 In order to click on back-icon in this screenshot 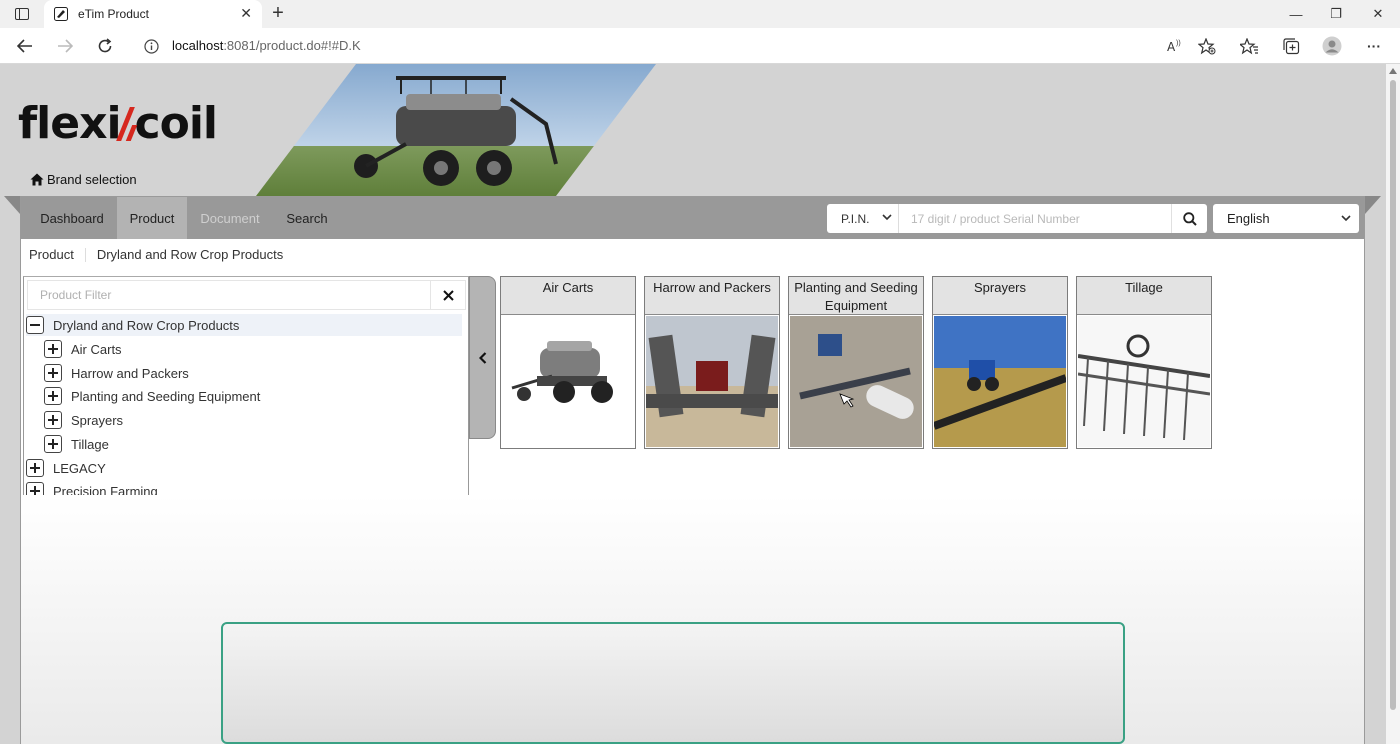, I will do `click(25, 46)`.